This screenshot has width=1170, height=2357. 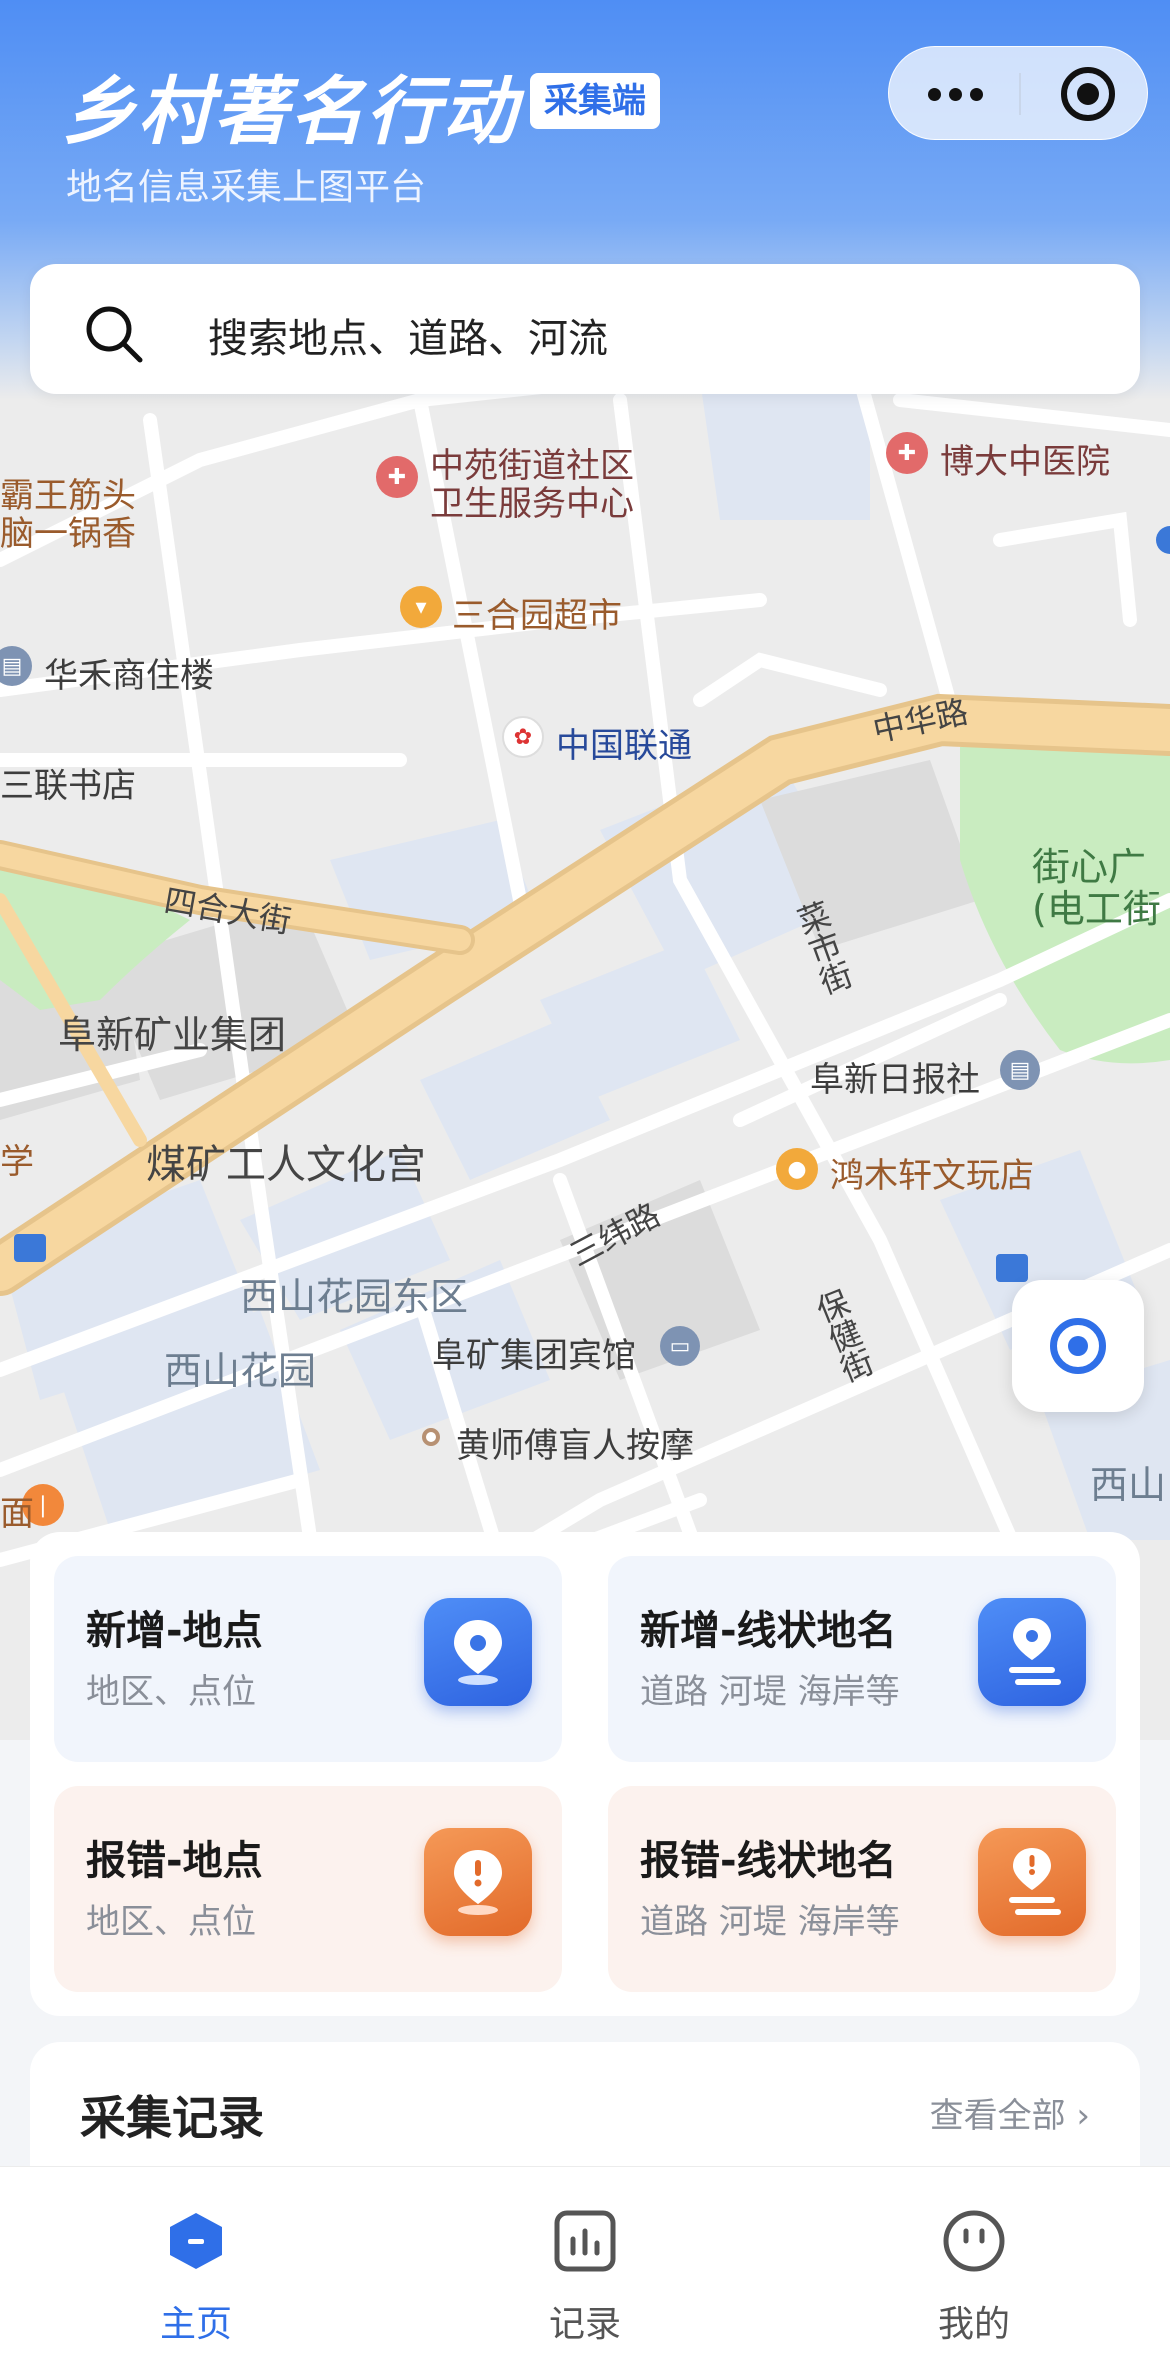 I want to click on more-icon, so click(x=955, y=94).